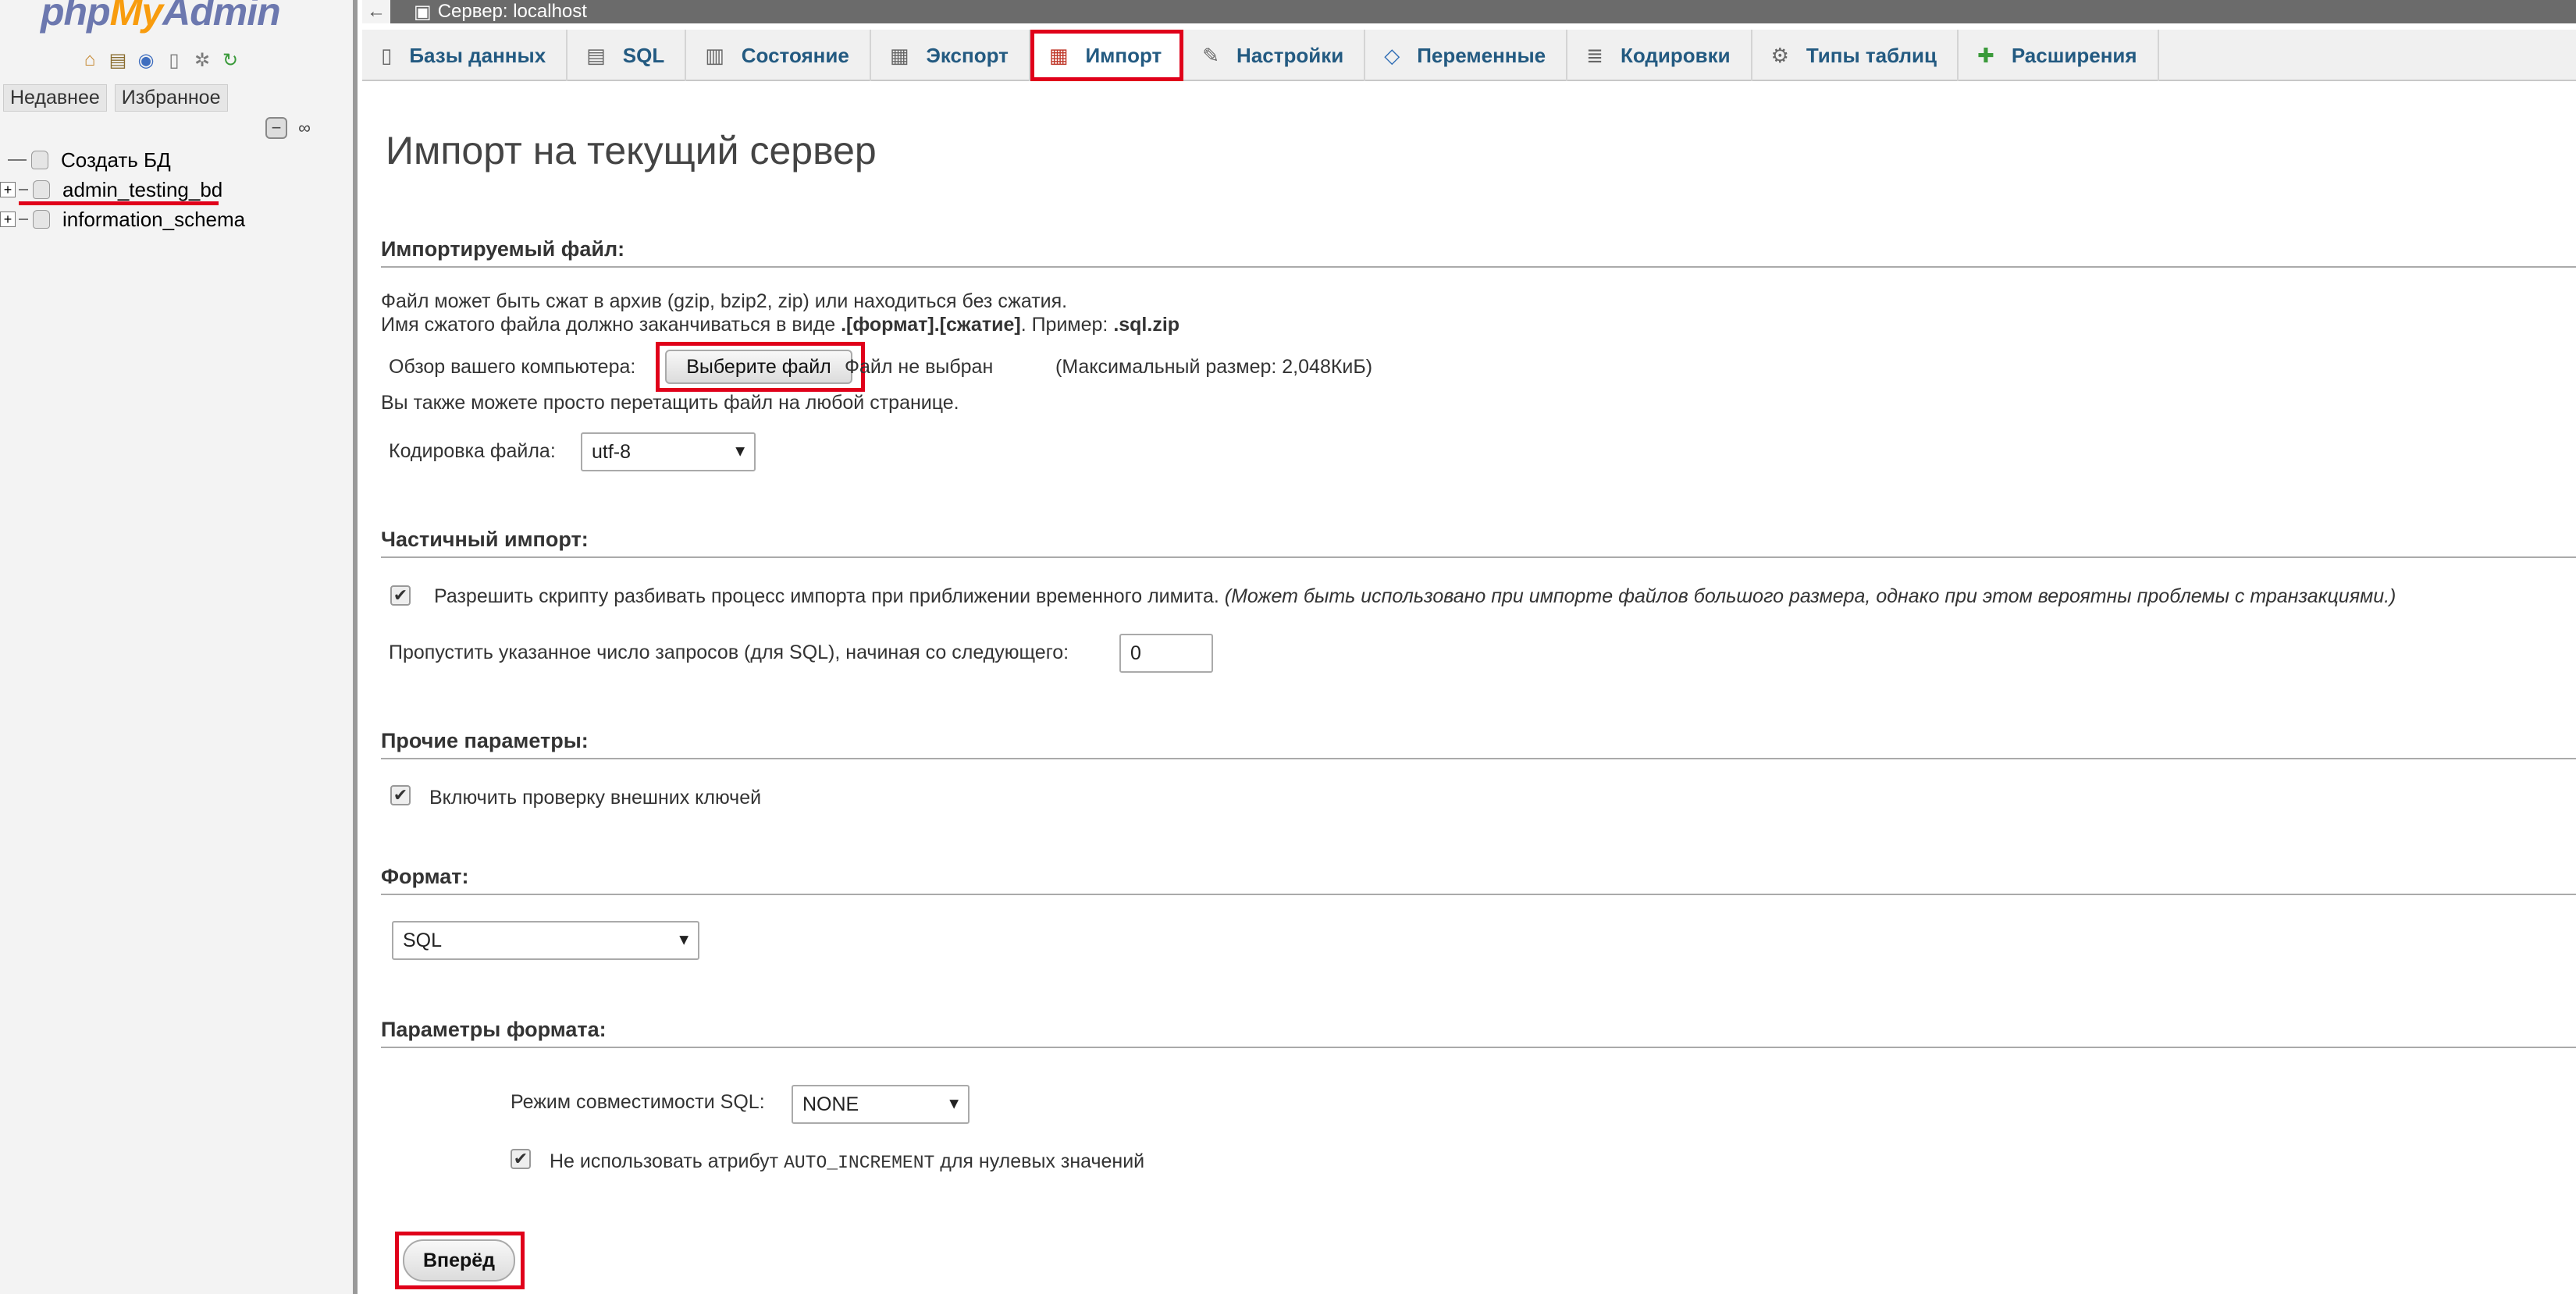 This screenshot has width=2576, height=1294. I want to click on sql-compat-select: NONE ▼, so click(881, 1104).